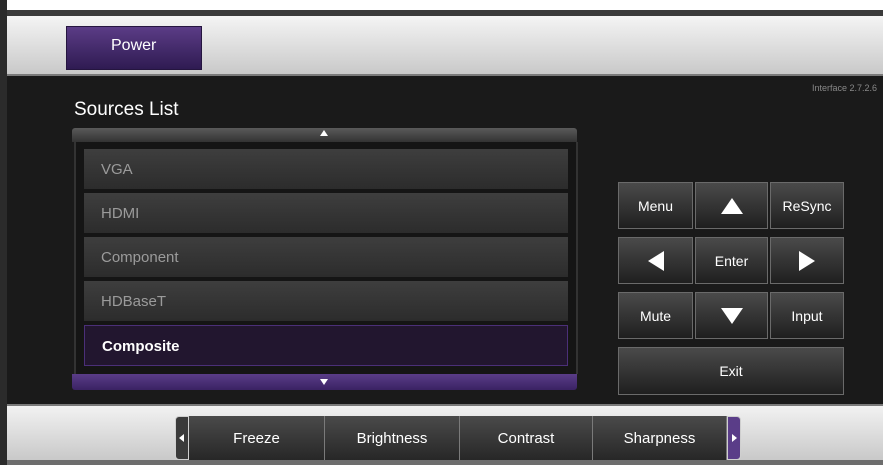  I want to click on arrow-down-icon, so click(731, 315).